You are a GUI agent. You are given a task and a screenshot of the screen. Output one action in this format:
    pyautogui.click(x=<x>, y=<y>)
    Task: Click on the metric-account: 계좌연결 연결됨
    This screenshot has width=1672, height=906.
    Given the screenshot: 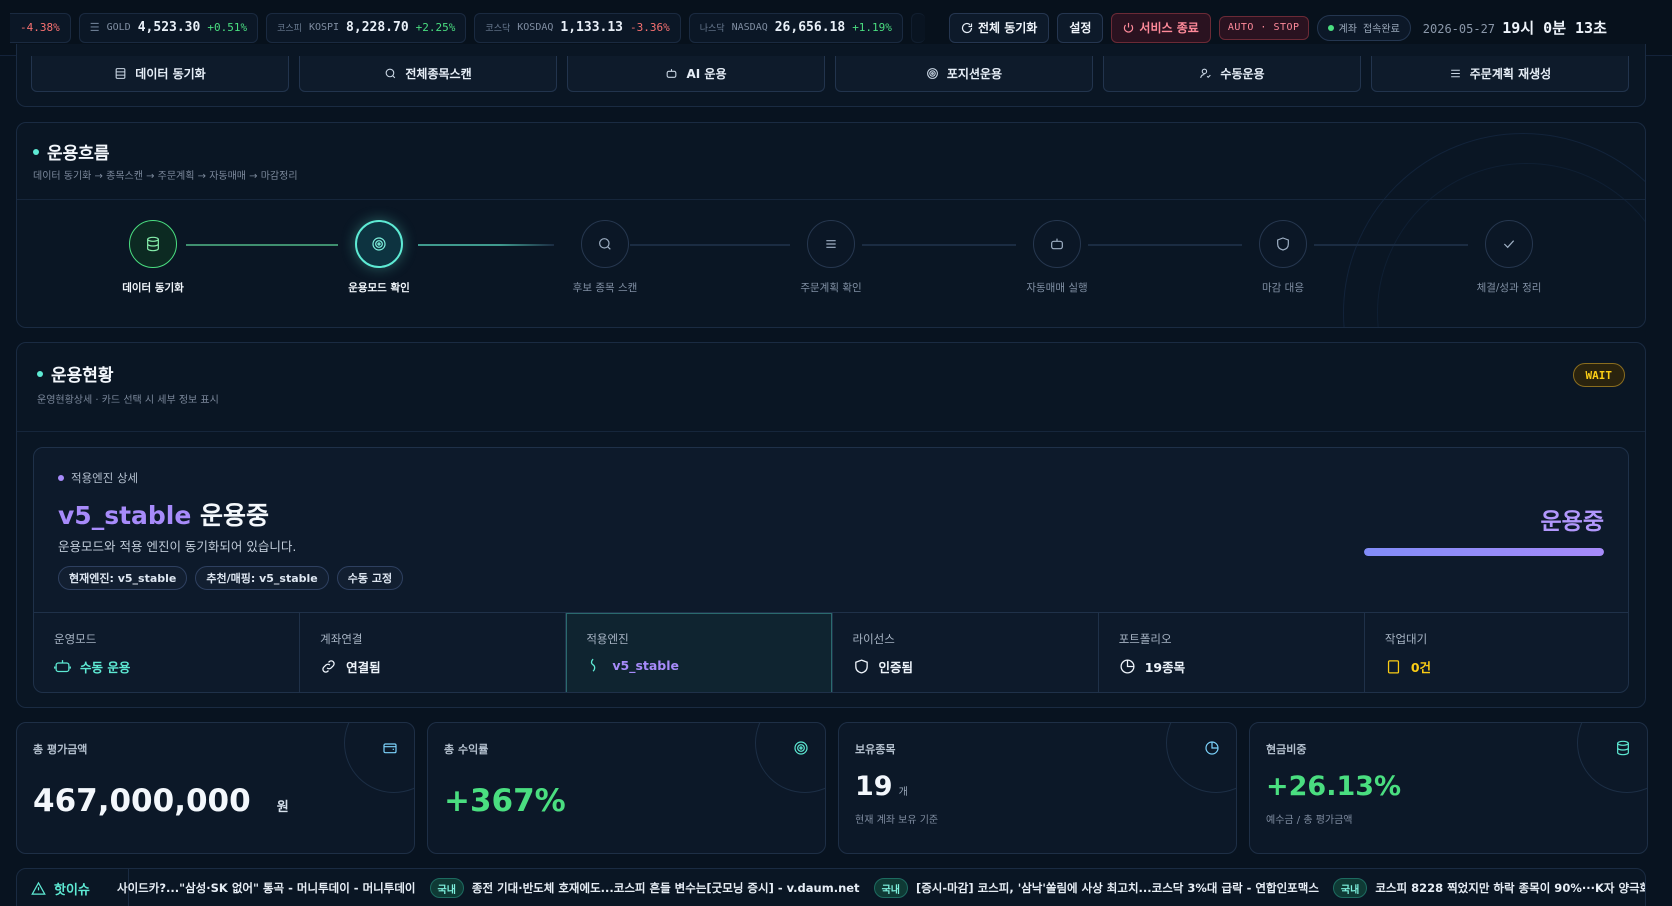 What is the action you would take?
    pyautogui.click(x=433, y=652)
    